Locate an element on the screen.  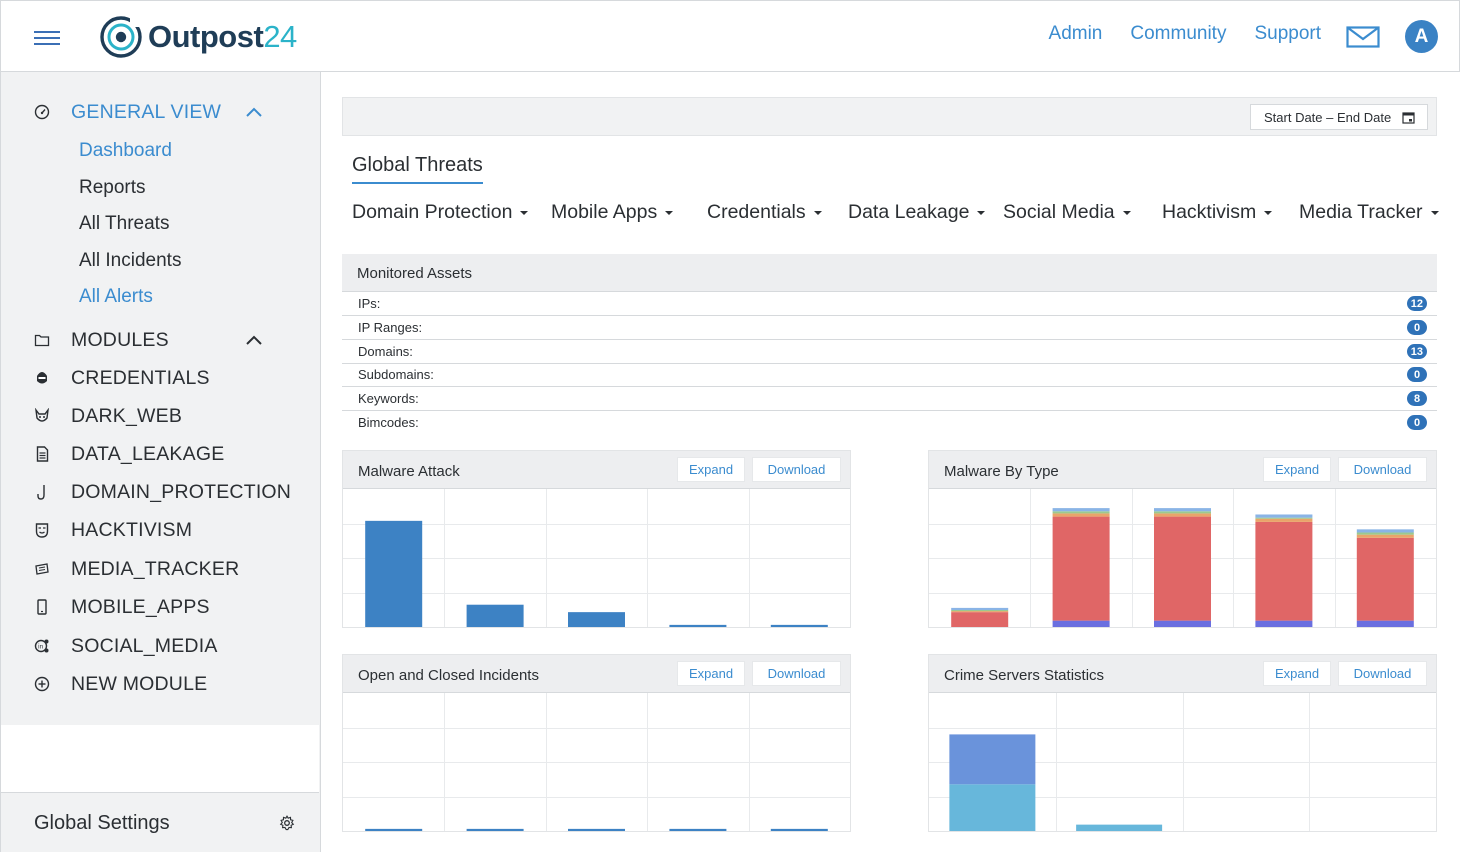
category-label: Data Leakage is located at coordinates (909, 212).